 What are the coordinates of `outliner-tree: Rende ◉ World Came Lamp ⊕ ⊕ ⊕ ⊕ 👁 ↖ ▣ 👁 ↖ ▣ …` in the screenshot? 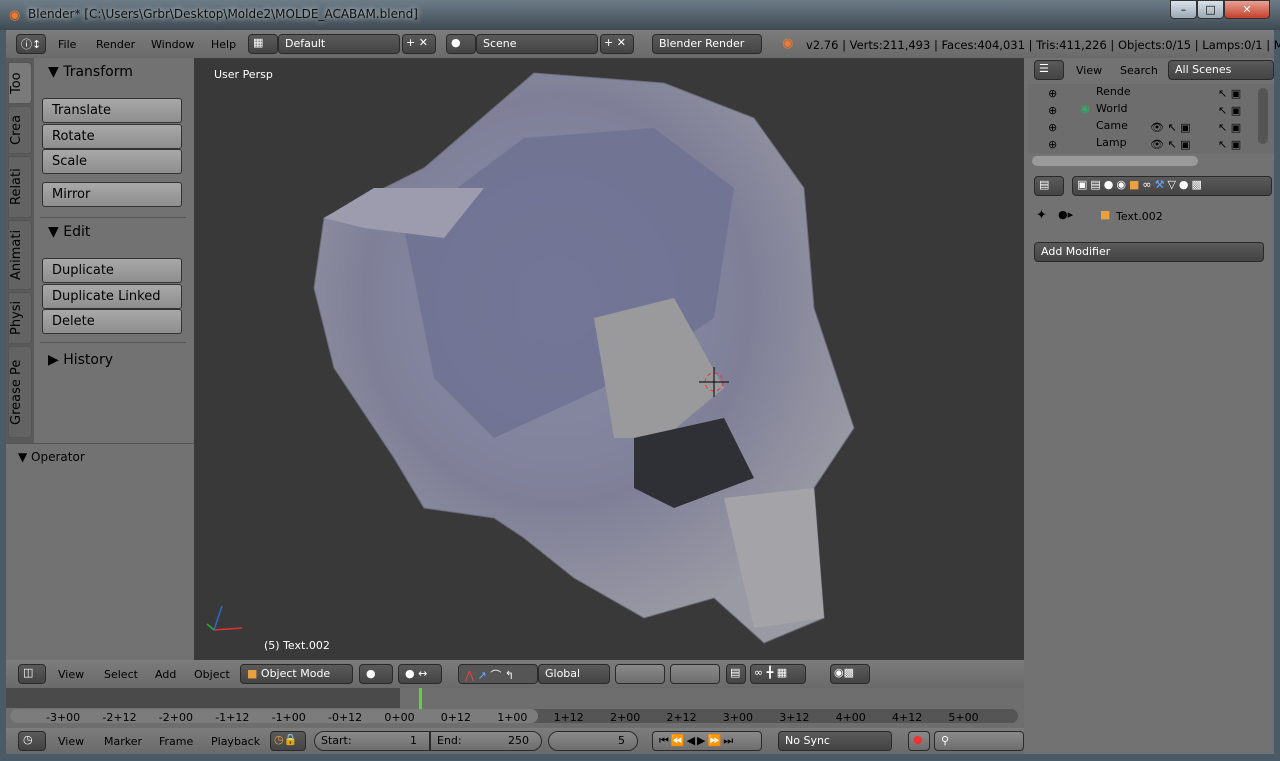 It's located at (1151, 119).